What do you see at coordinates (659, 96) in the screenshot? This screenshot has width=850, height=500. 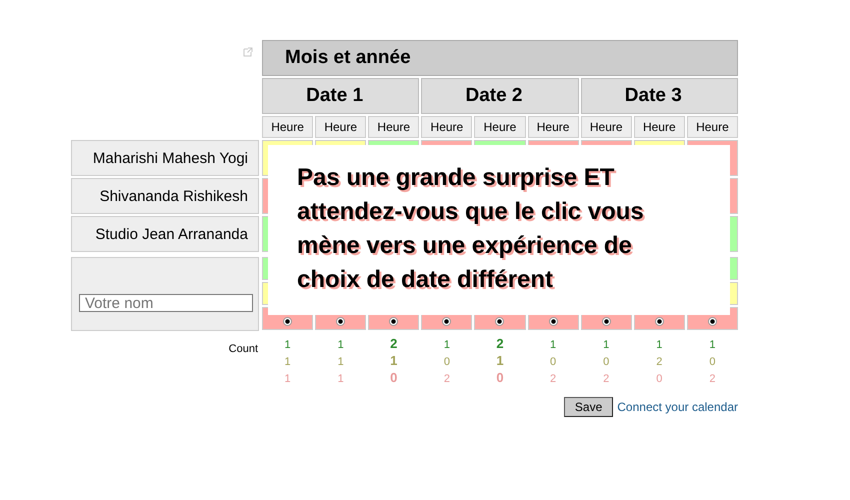 I see `date-header: Date 3` at bounding box center [659, 96].